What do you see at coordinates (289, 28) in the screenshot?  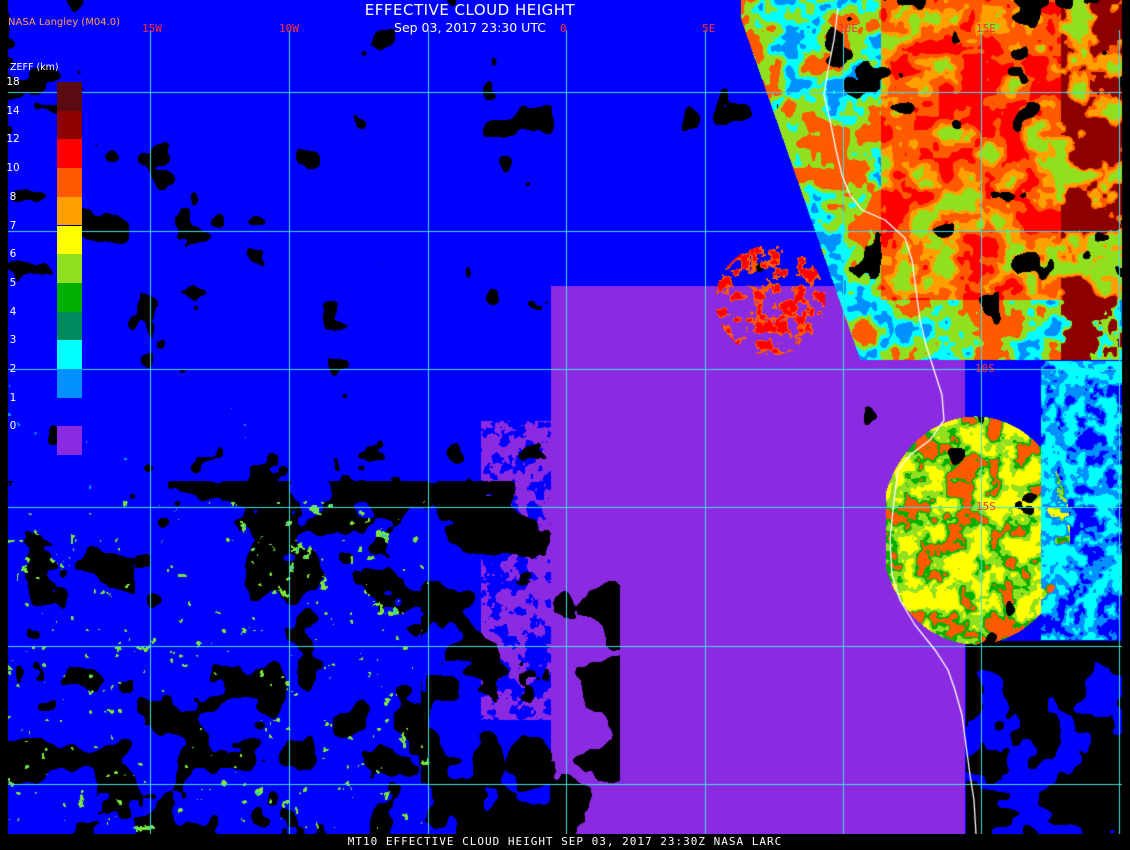 I see `longitude-label: 10W` at bounding box center [289, 28].